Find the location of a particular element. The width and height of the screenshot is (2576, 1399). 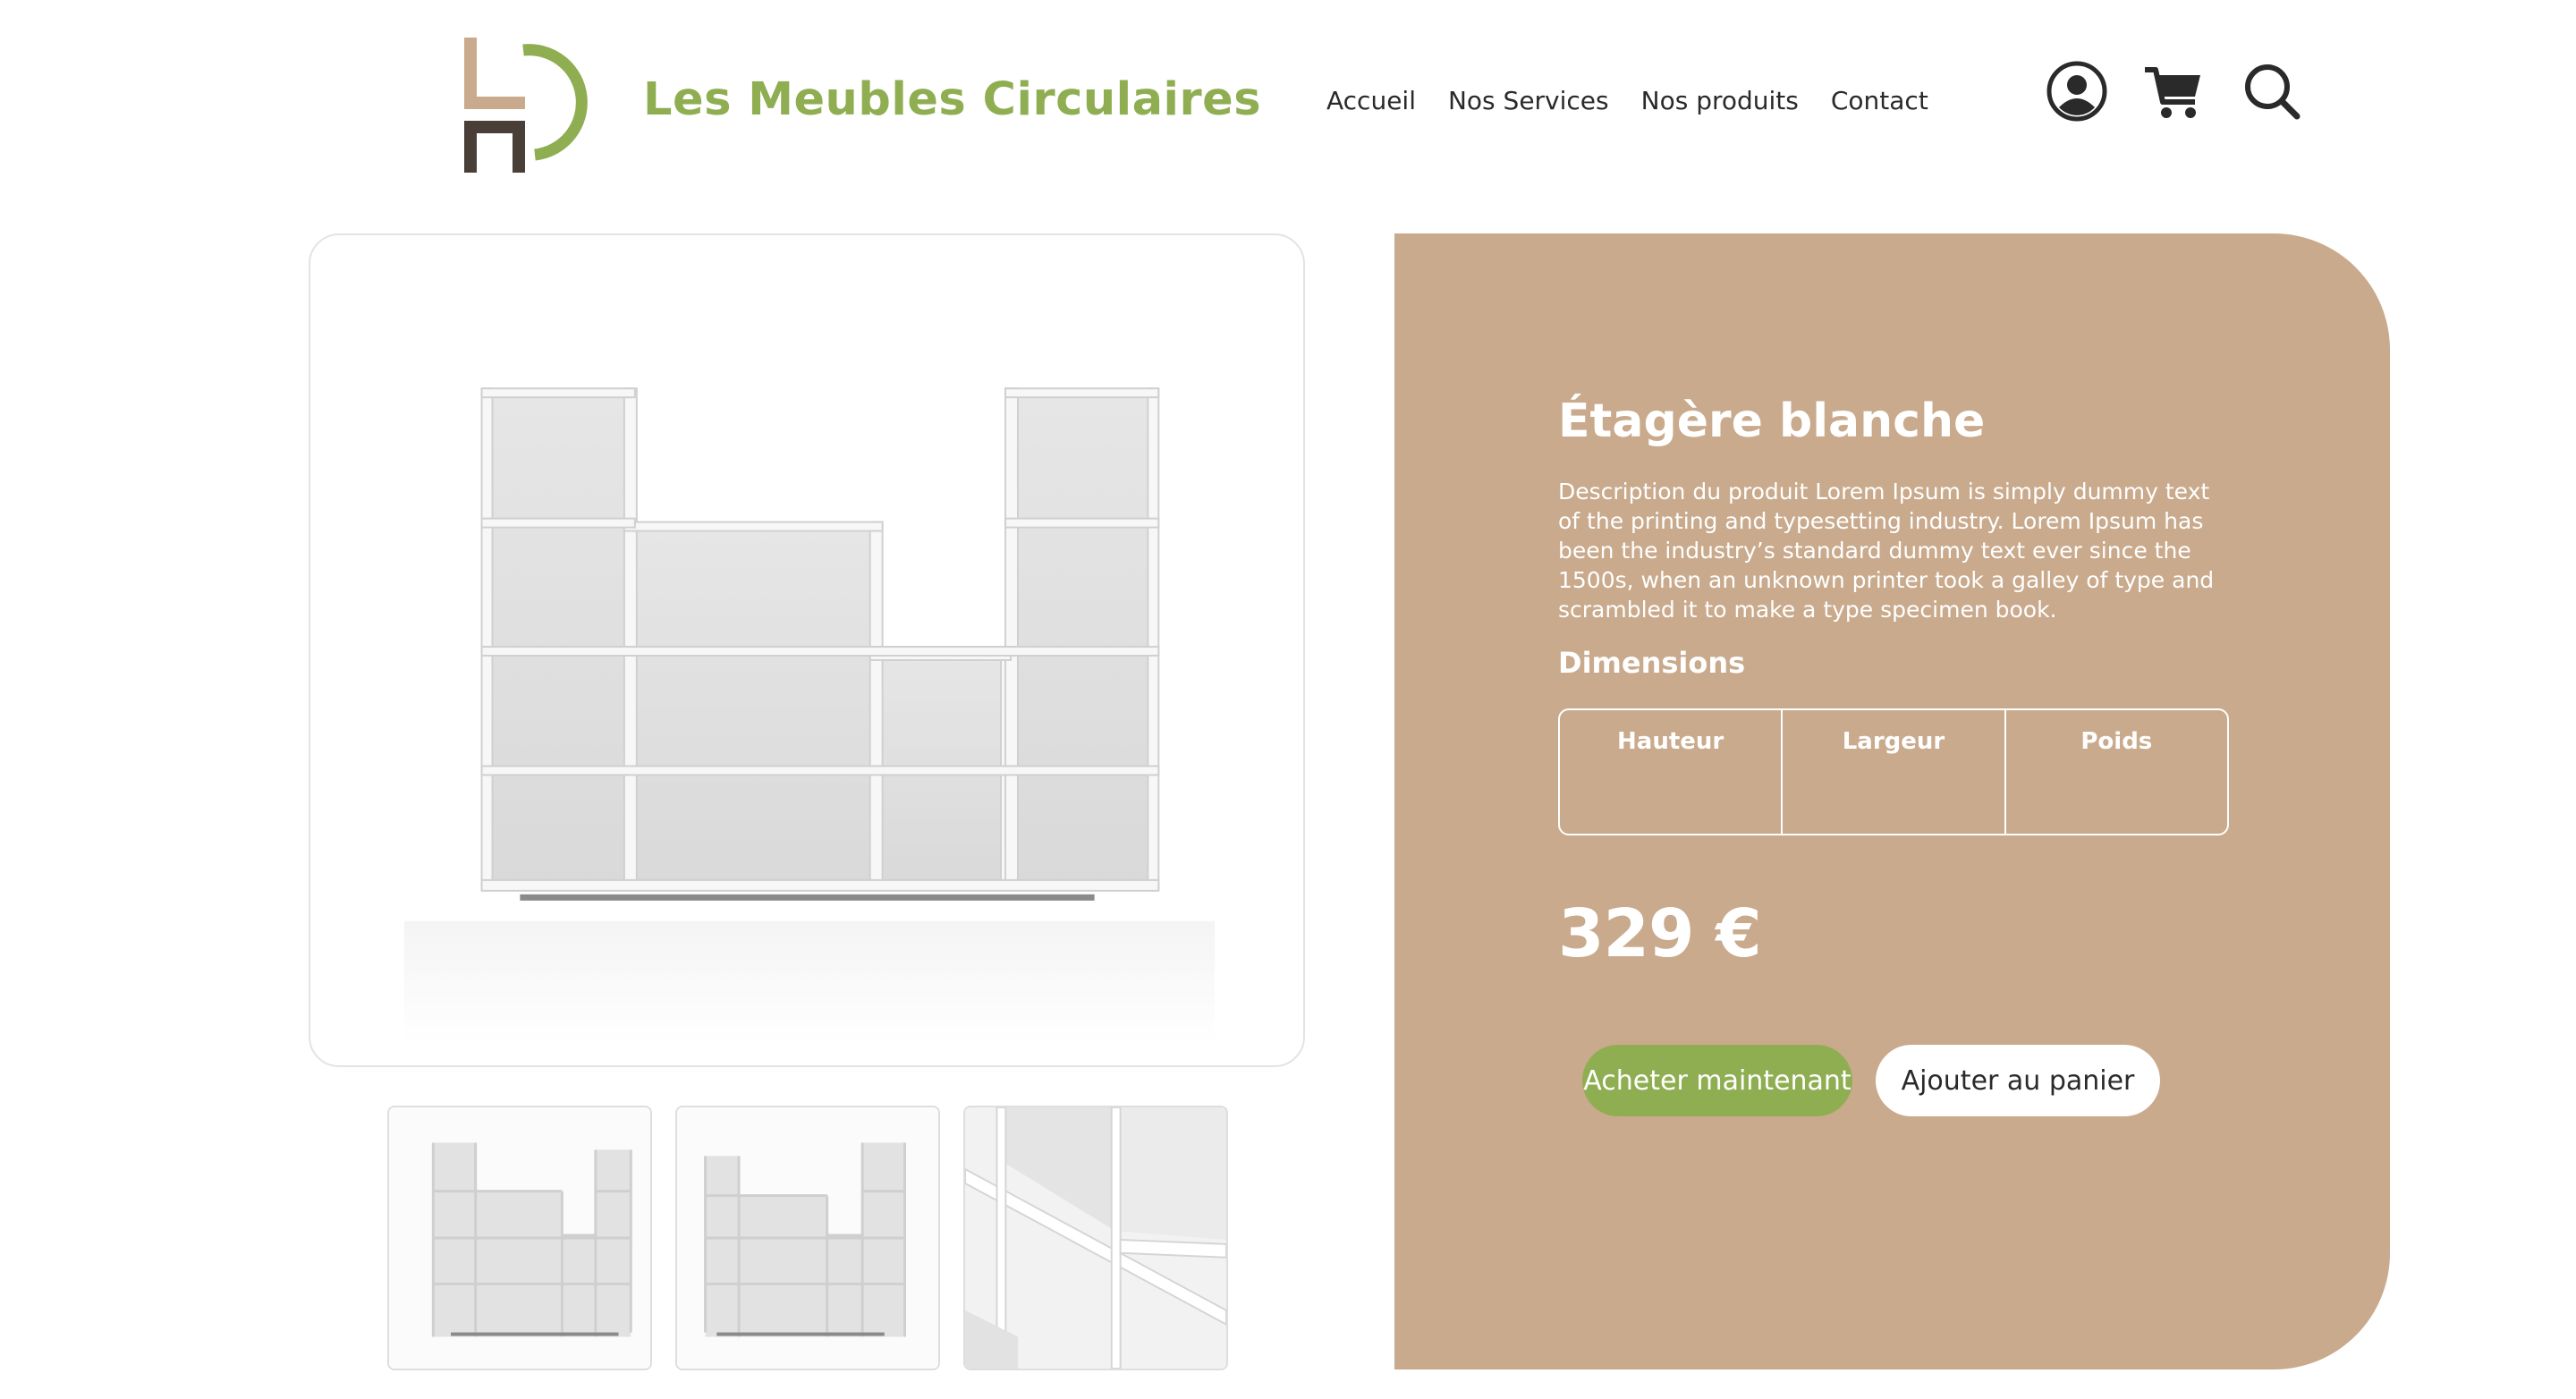

cart-icon is located at coordinates (2173, 91).